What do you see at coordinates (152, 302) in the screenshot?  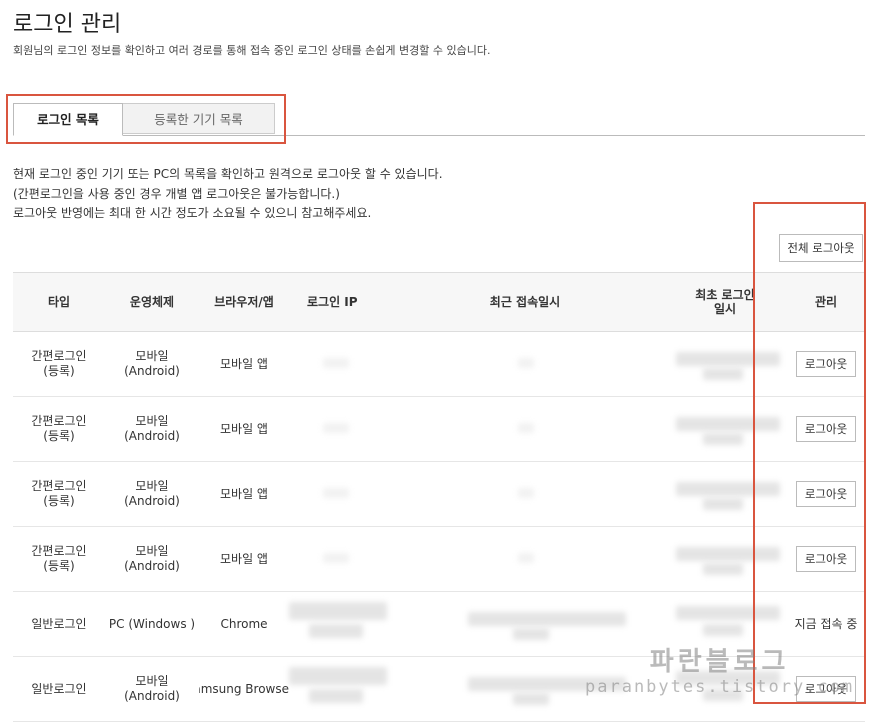 I see `header-os: 운영체제` at bounding box center [152, 302].